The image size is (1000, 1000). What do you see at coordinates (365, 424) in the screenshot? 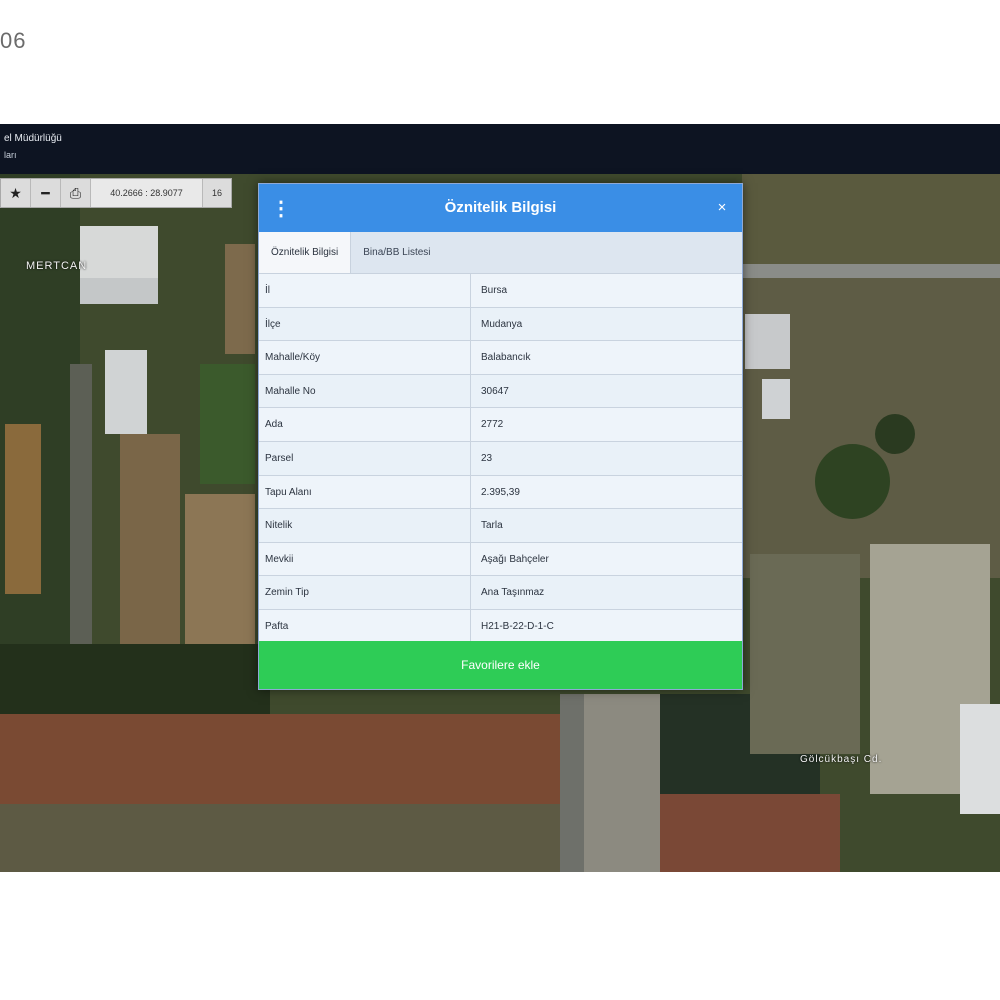
I see `row-key: Ada` at bounding box center [365, 424].